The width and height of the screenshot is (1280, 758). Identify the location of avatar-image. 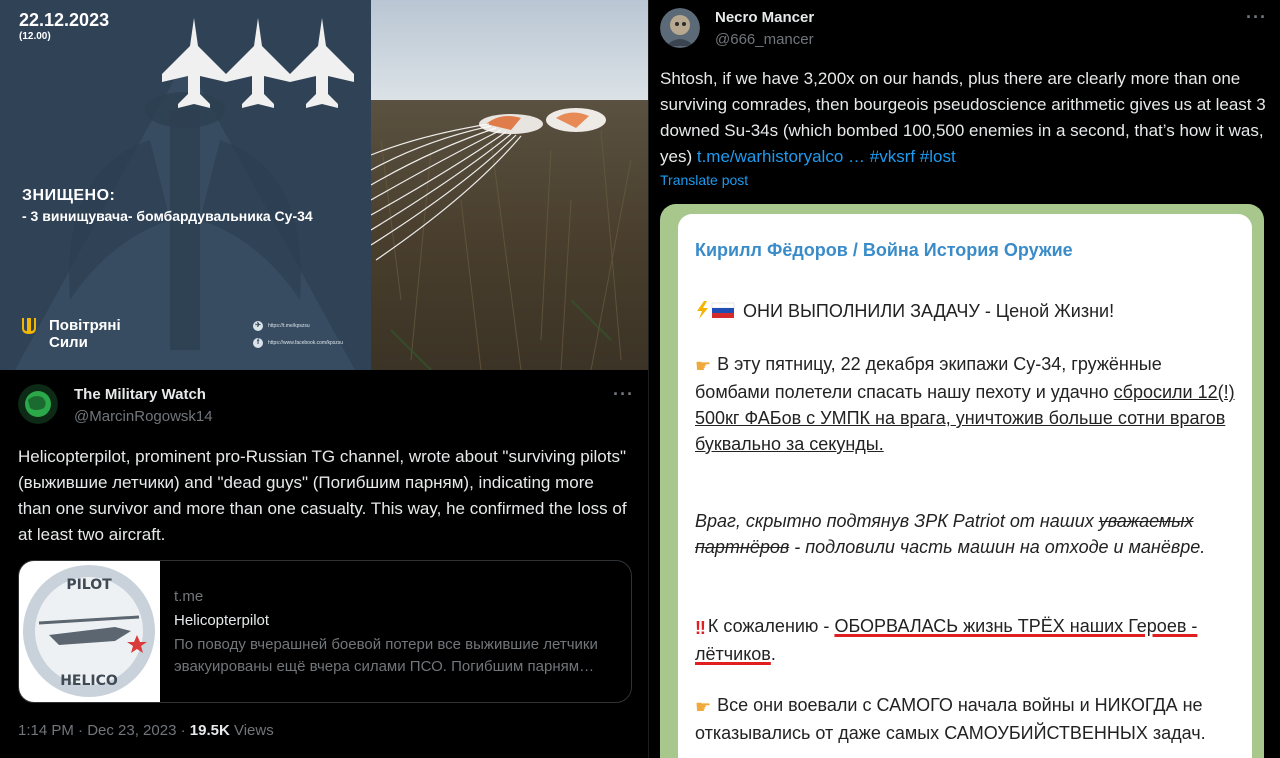
(680, 28).